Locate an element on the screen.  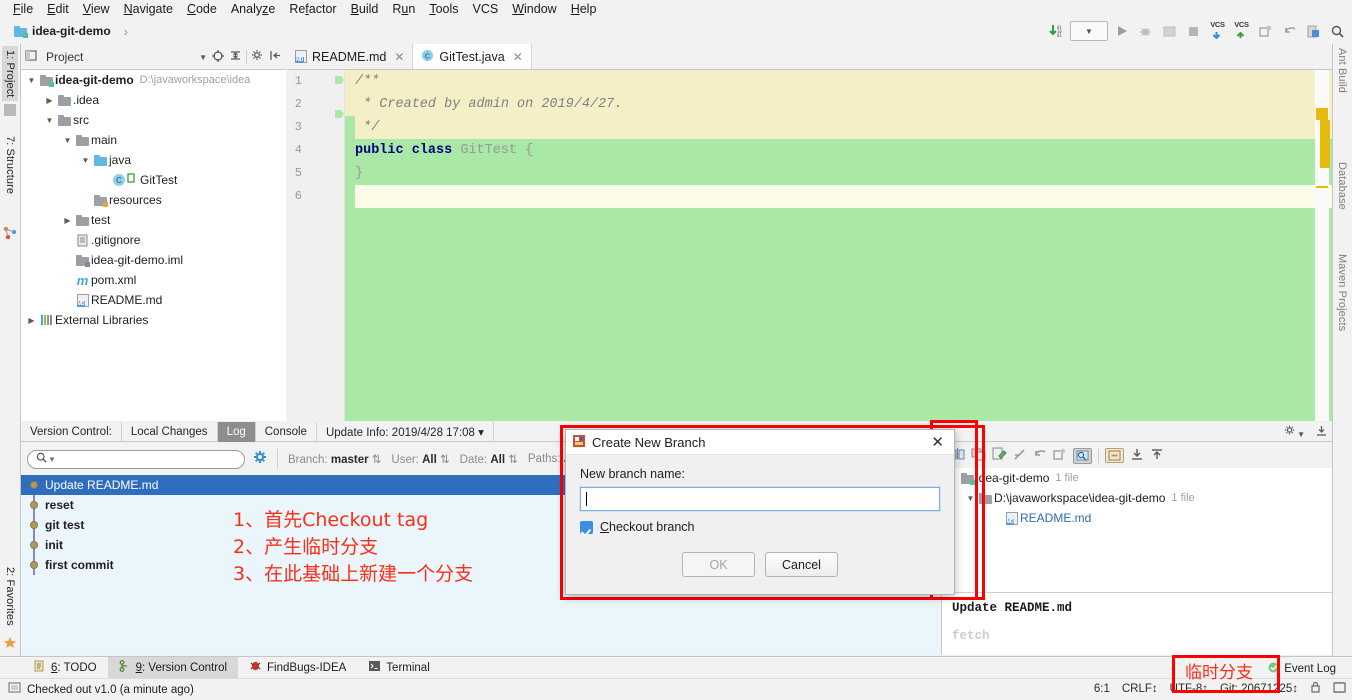
memory-indicator-icon is located at coordinates (1339, 689).